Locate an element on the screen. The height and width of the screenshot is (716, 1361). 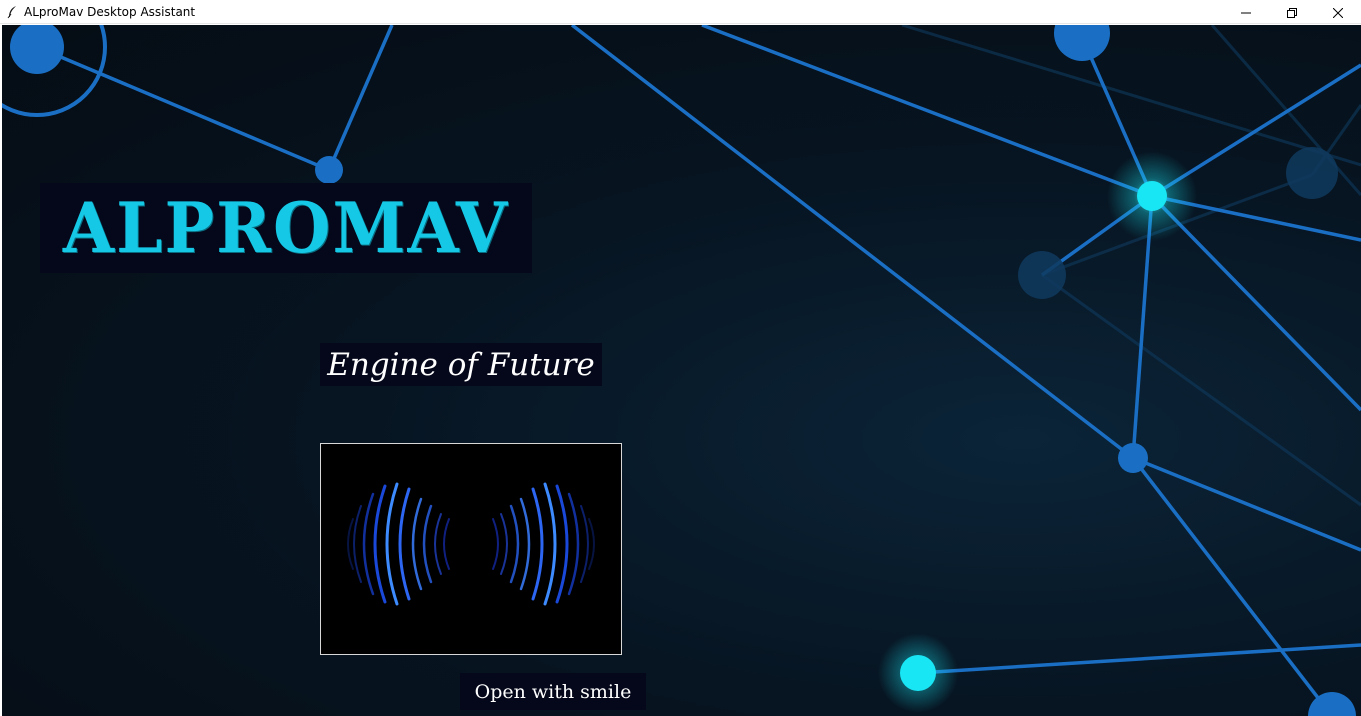
open-with-smile-button: Open with smile is located at coordinates (553, 691).